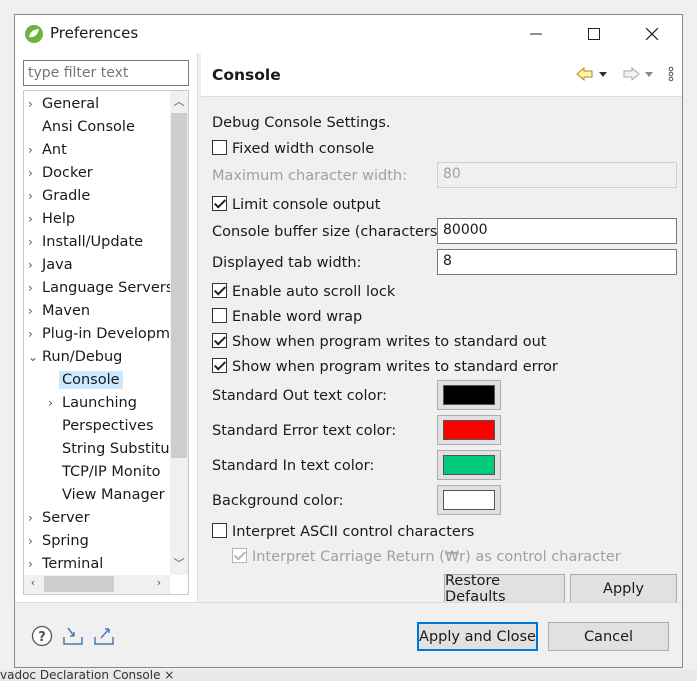 The width and height of the screenshot is (697, 681). I want to click on limit-output-checkbox: Limit console output, so click(296, 204).